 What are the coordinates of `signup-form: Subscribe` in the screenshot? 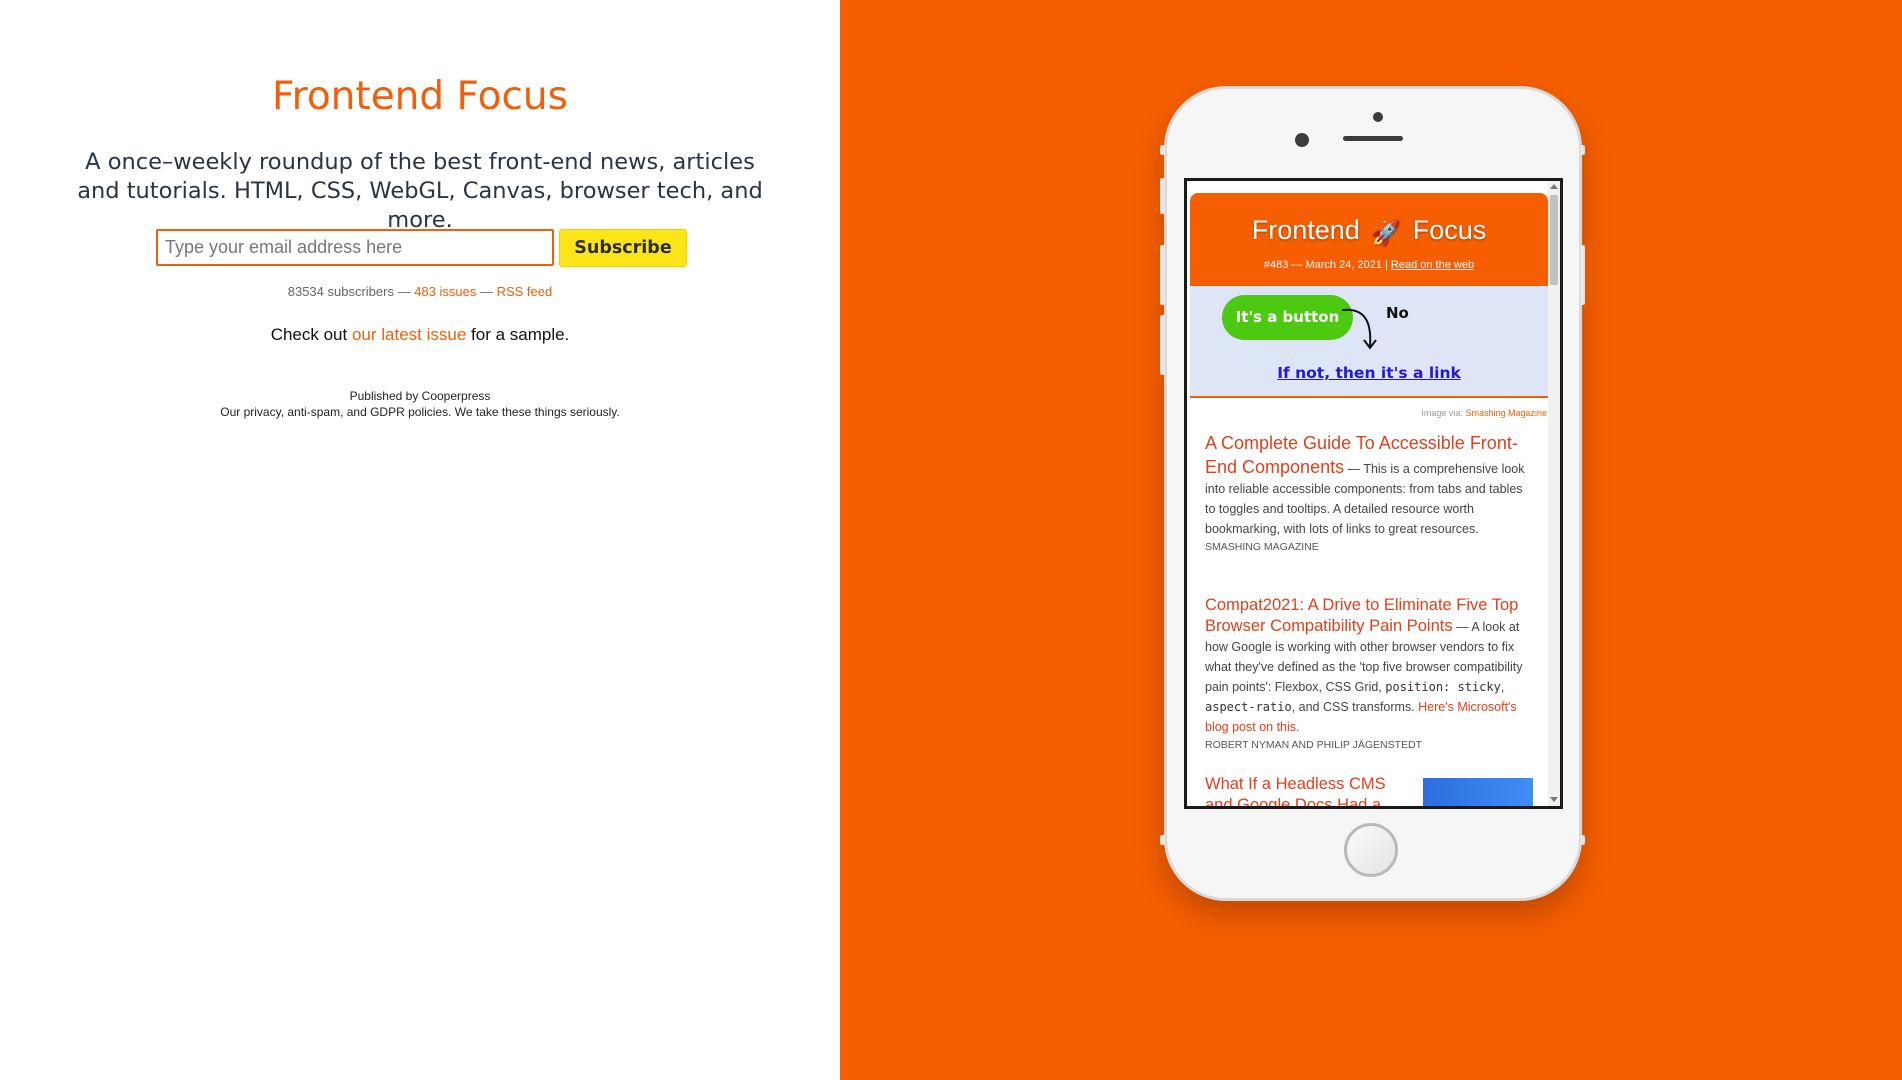 It's located at (421, 248).